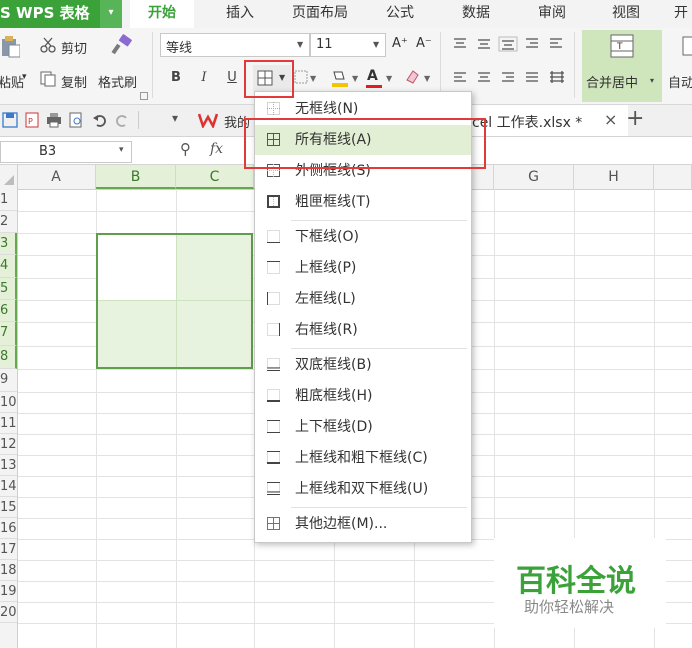  What do you see at coordinates (204, 78) in the screenshot?
I see `italic-button: I` at bounding box center [204, 78].